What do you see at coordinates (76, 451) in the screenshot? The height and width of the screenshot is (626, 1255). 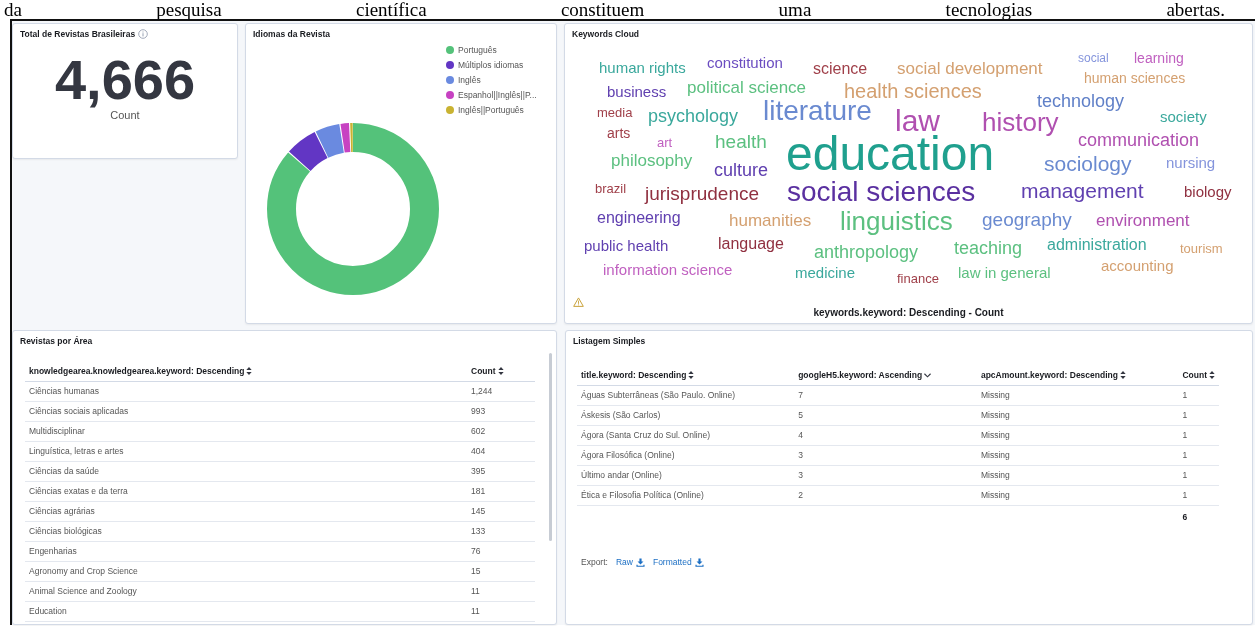 I see `table-cell: Linguística, letras e artes` at bounding box center [76, 451].